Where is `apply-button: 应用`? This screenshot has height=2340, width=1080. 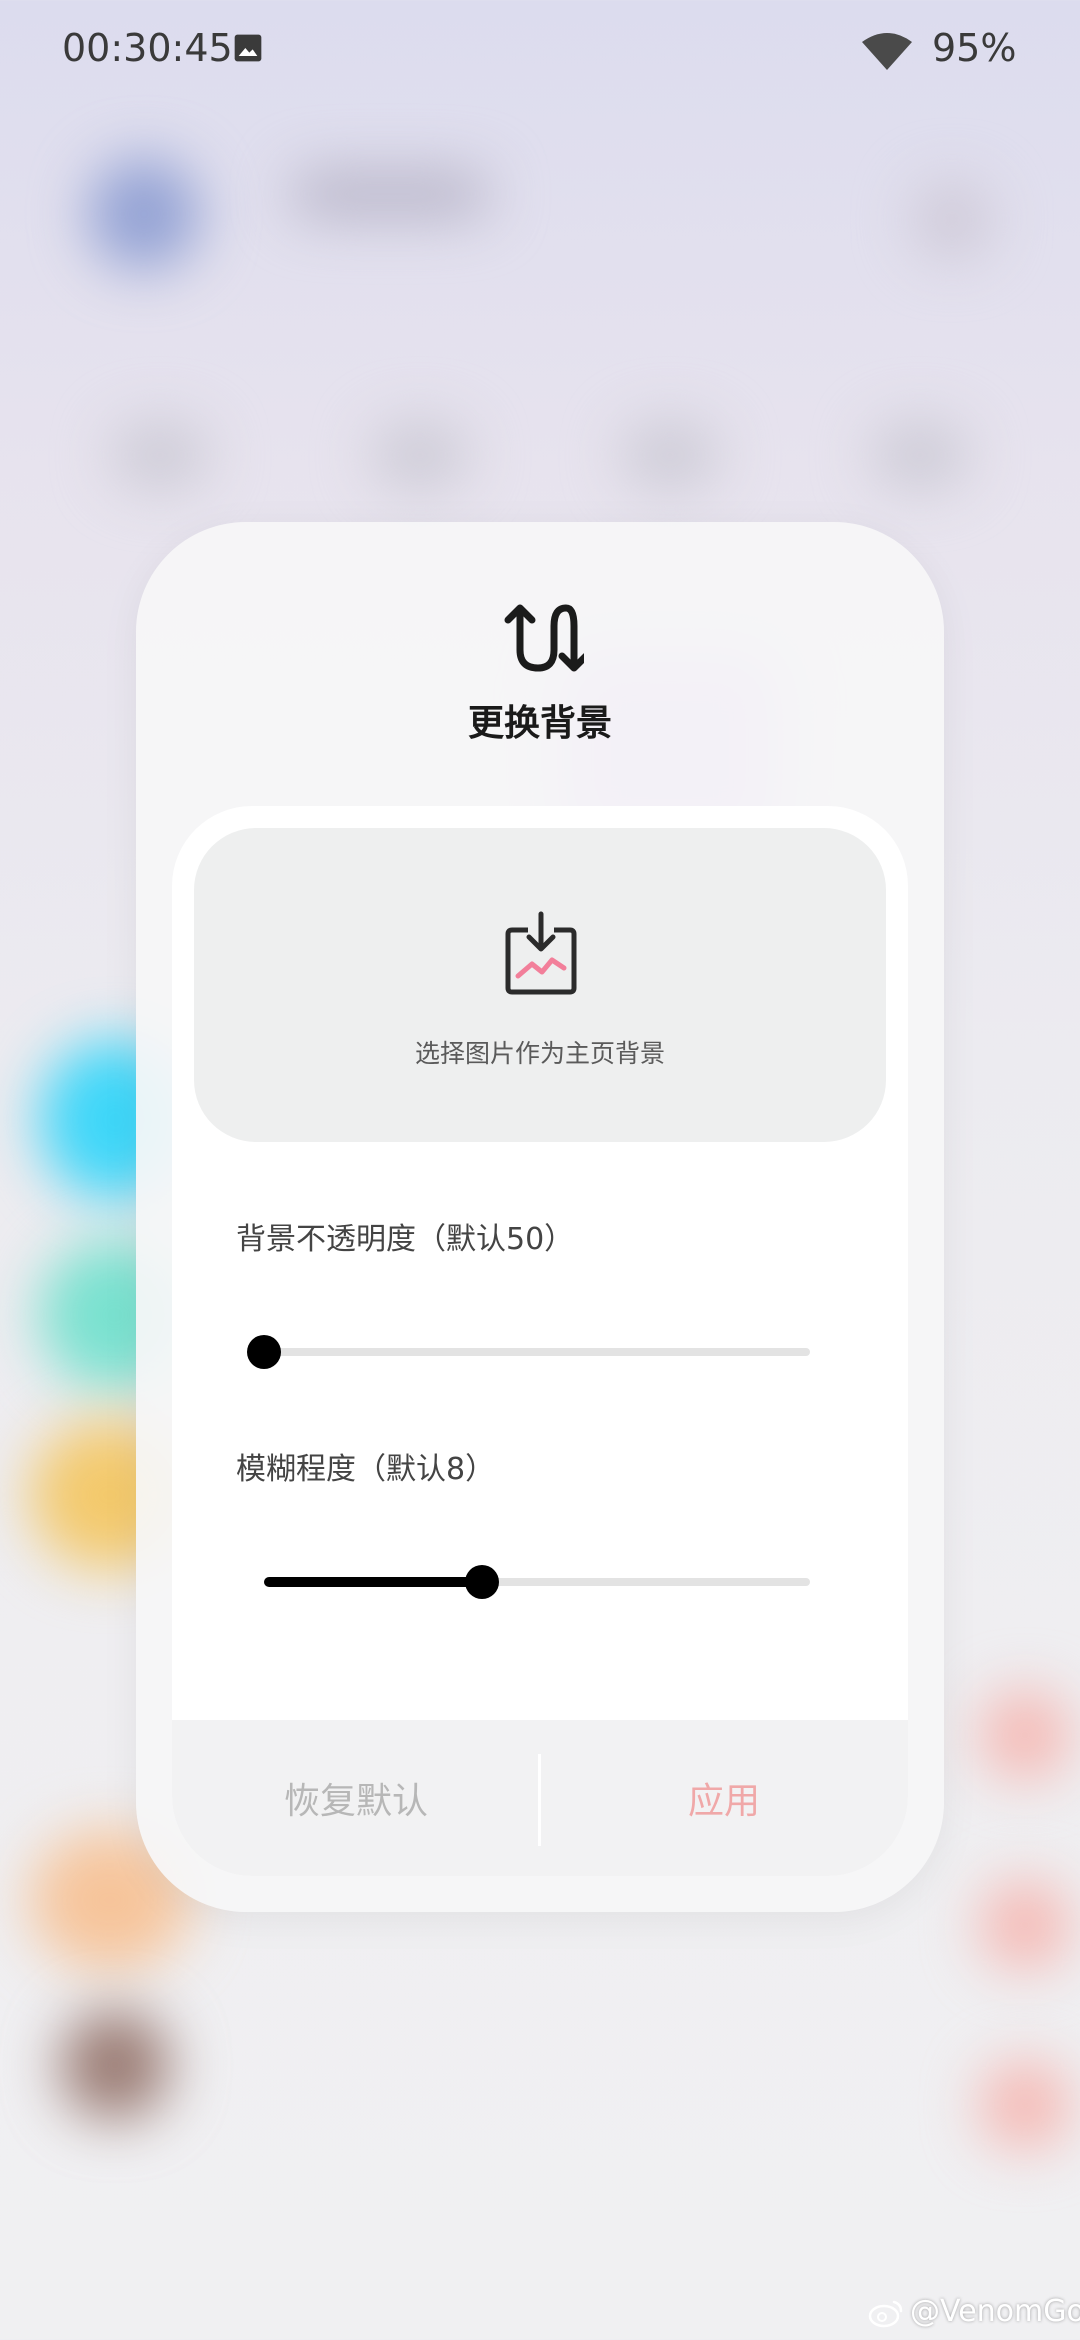
apply-button: 应用 is located at coordinates (724, 1798).